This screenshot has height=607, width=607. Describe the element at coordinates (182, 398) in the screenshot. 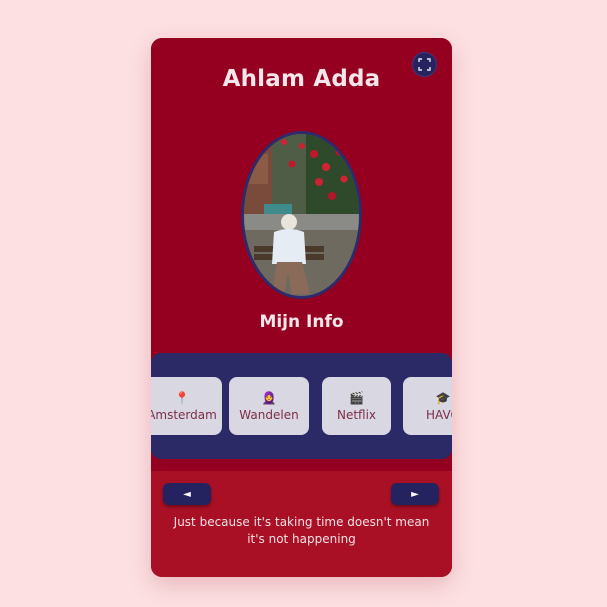

I see `pin-icon: 📍` at that location.